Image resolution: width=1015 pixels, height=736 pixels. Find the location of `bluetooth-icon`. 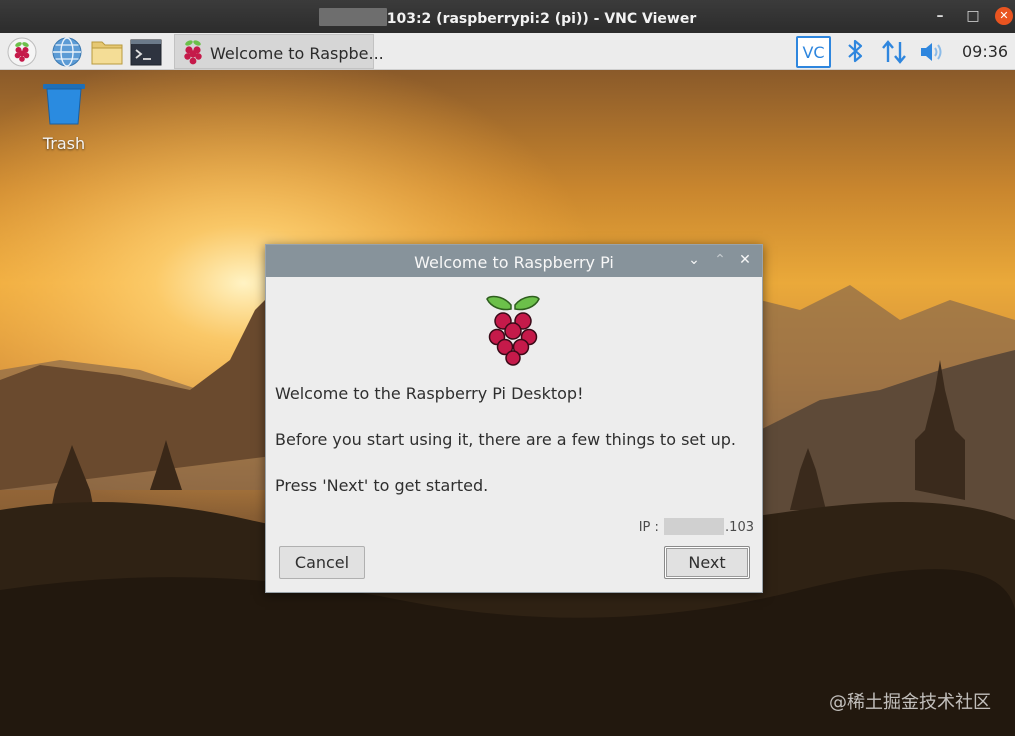

bluetooth-icon is located at coordinates (855, 53).